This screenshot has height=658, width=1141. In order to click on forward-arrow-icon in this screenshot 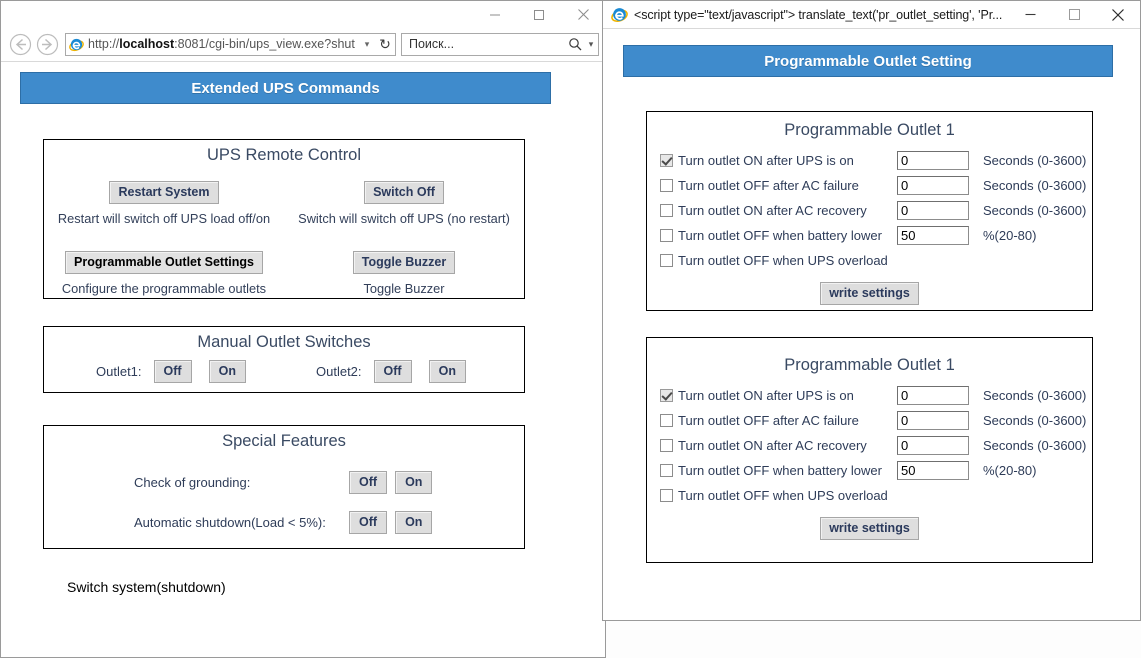, I will do `click(47, 44)`.